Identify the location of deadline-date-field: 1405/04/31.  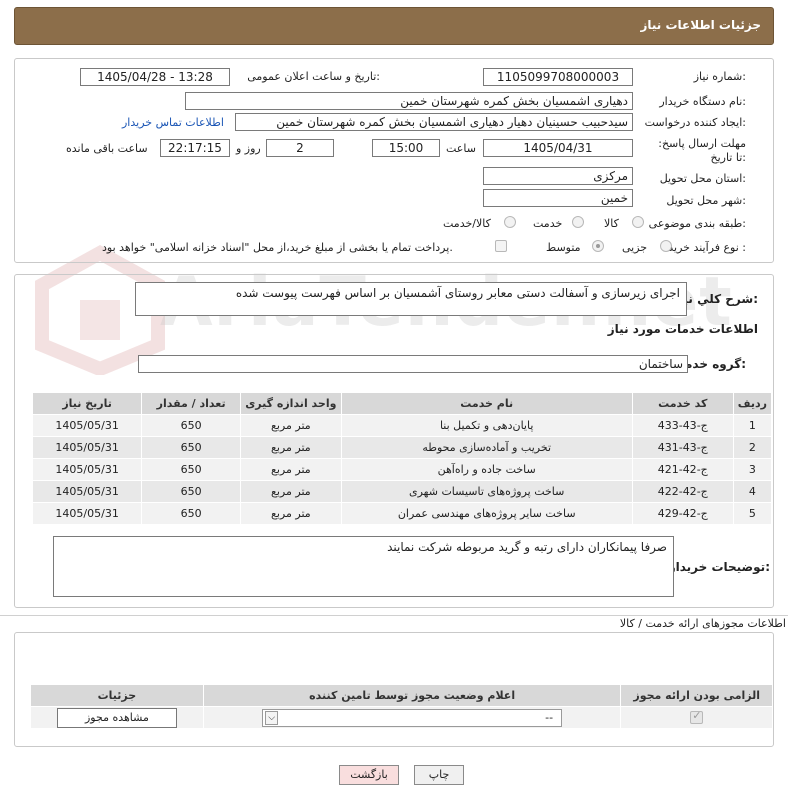
(558, 148).